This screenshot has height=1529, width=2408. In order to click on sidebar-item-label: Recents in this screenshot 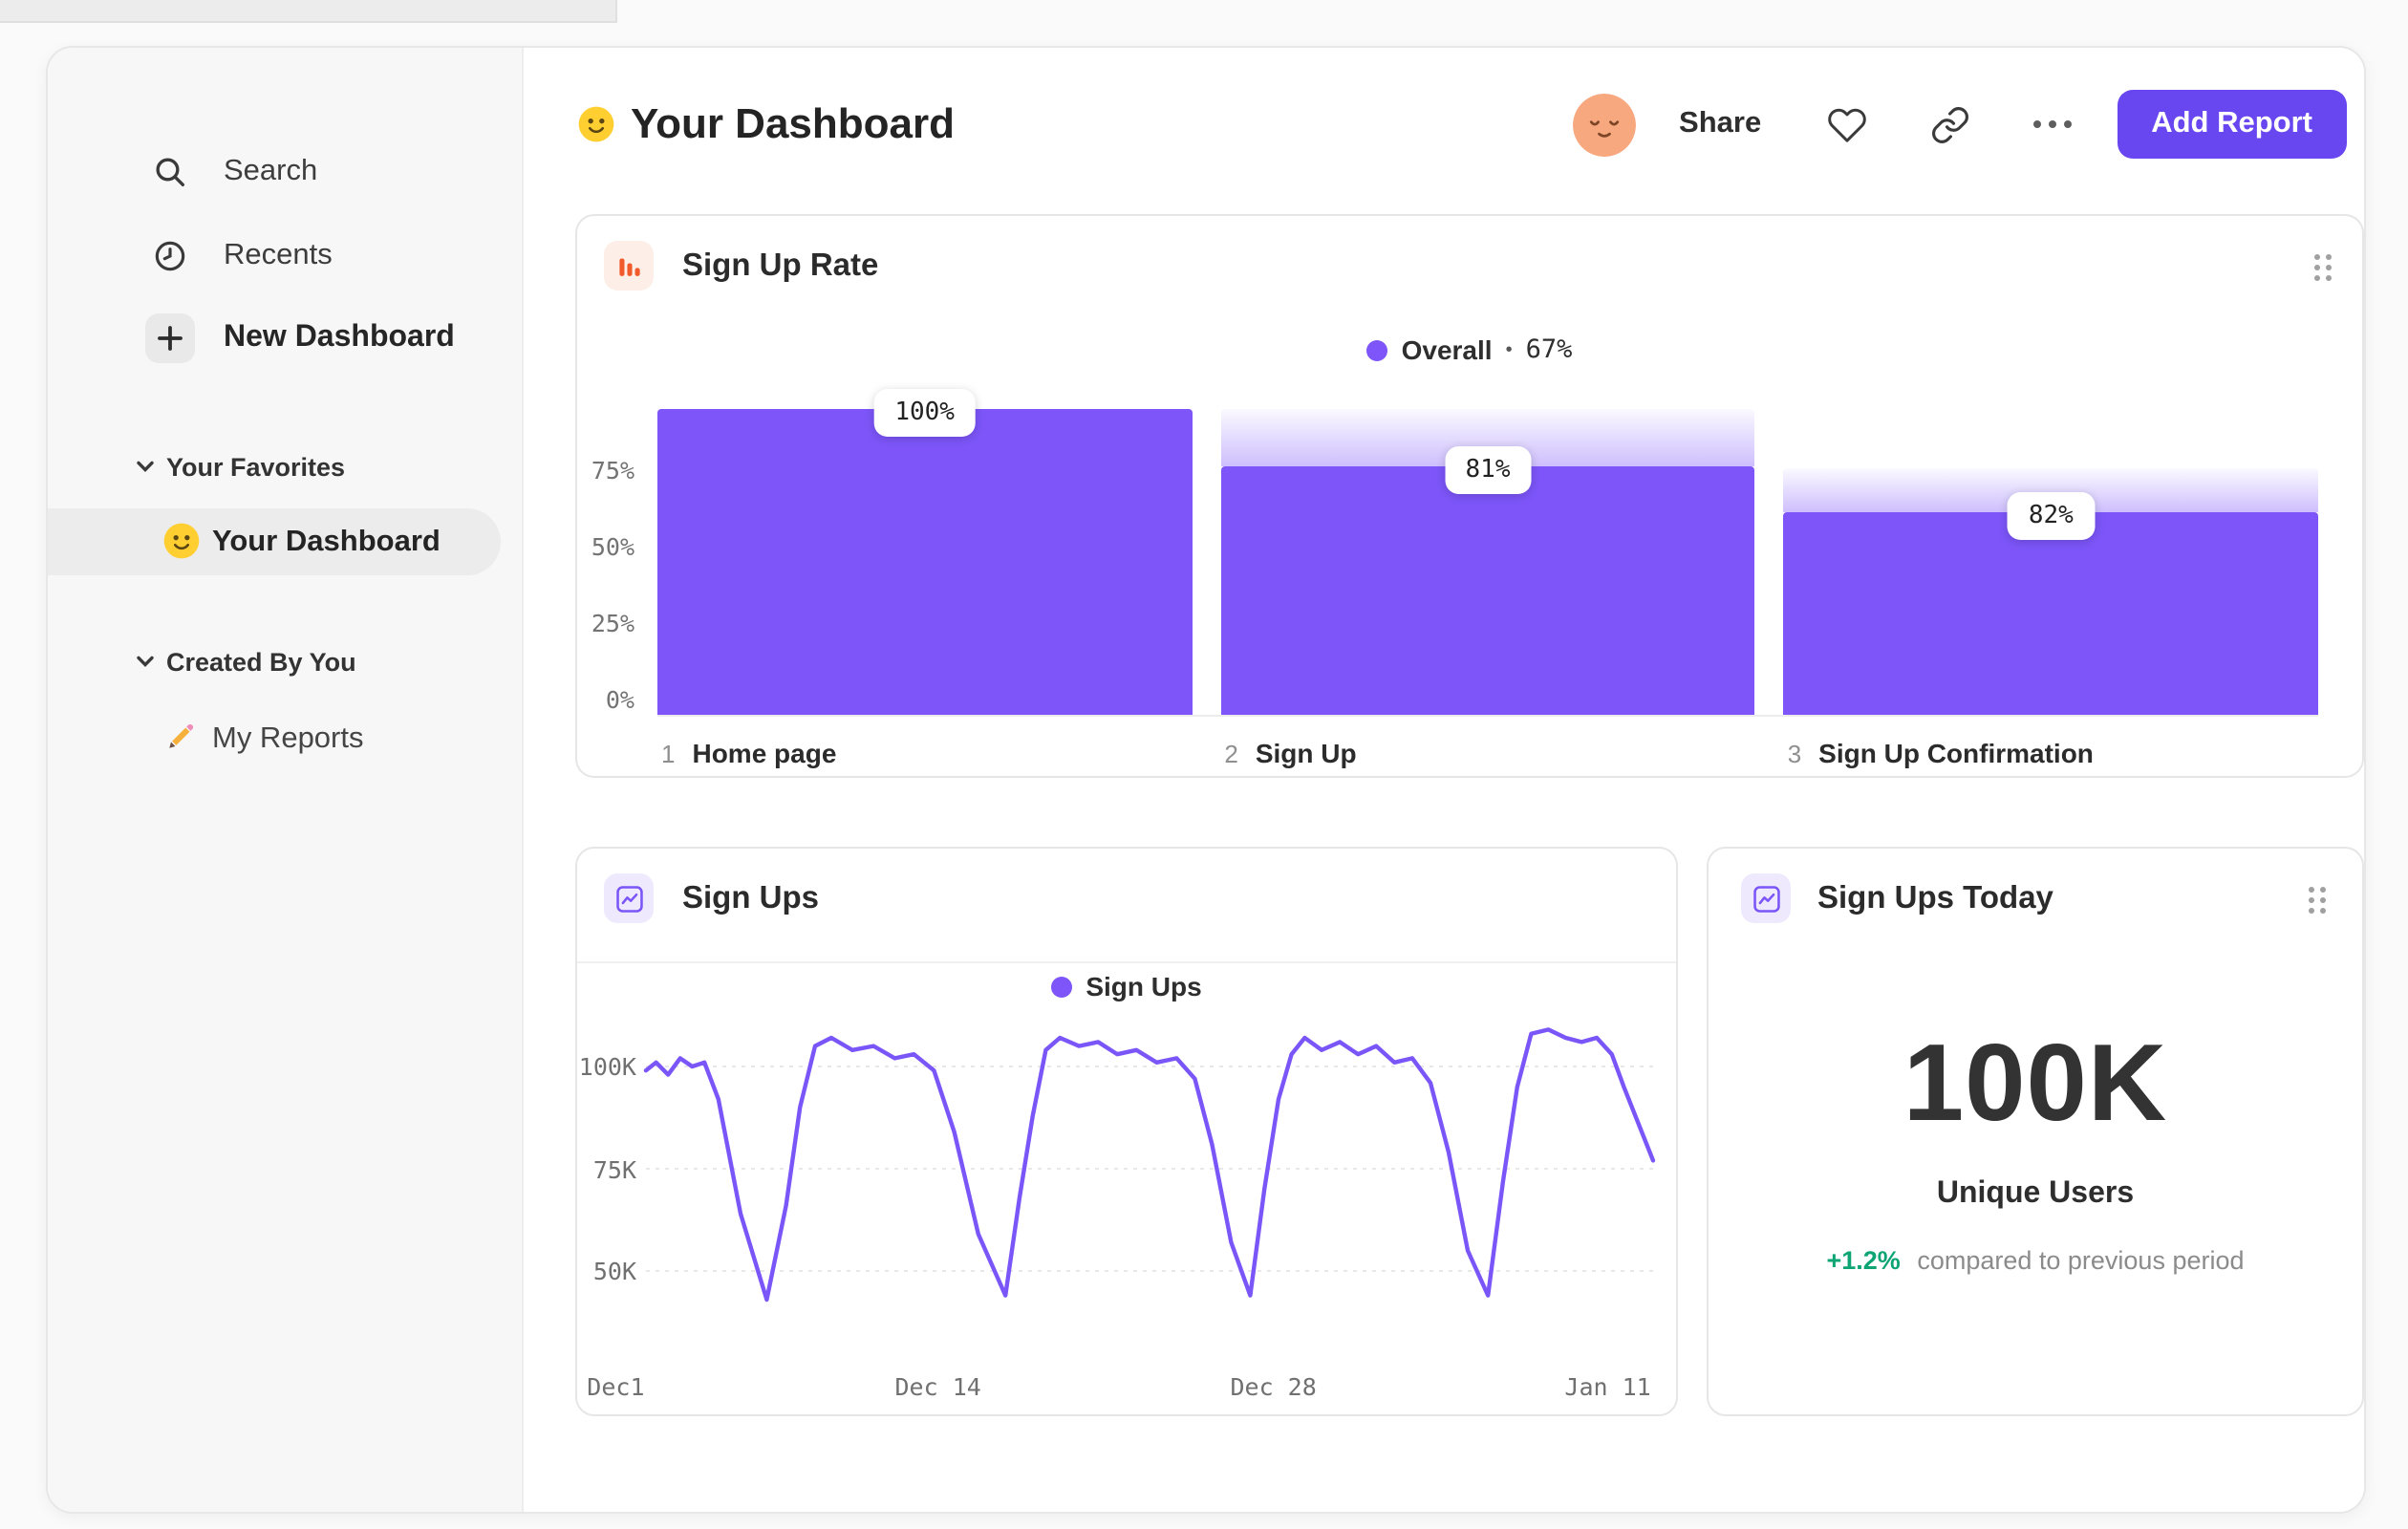, I will do `click(278, 255)`.